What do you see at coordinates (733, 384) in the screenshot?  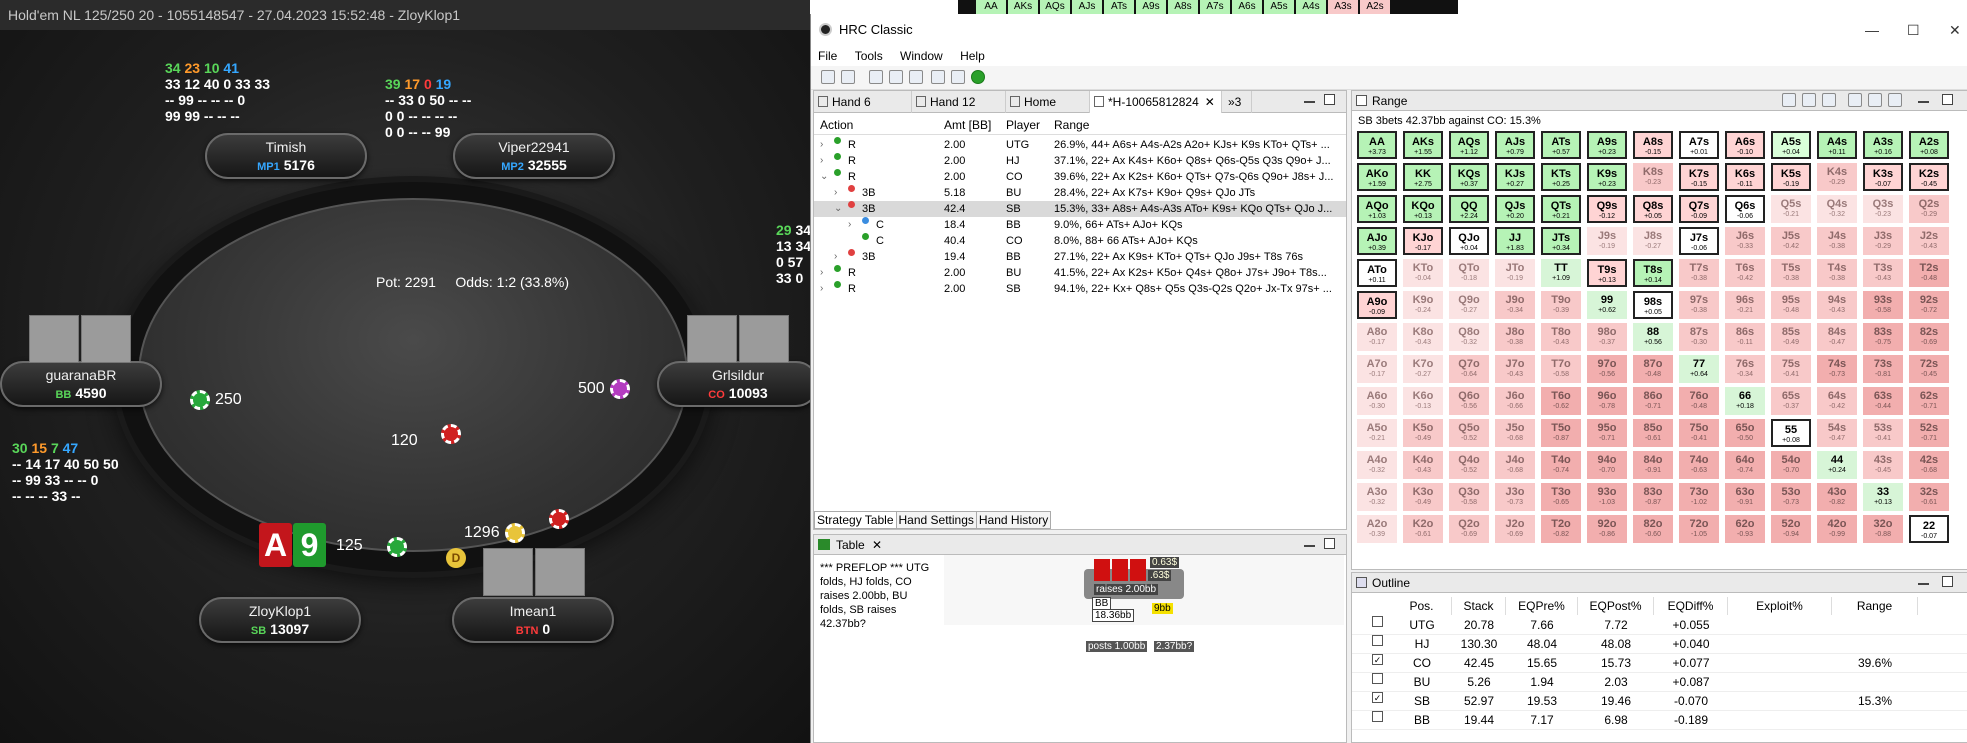 I see `seat-grlsildur: Grlsildur CO 10093` at bounding box center [733, 384].